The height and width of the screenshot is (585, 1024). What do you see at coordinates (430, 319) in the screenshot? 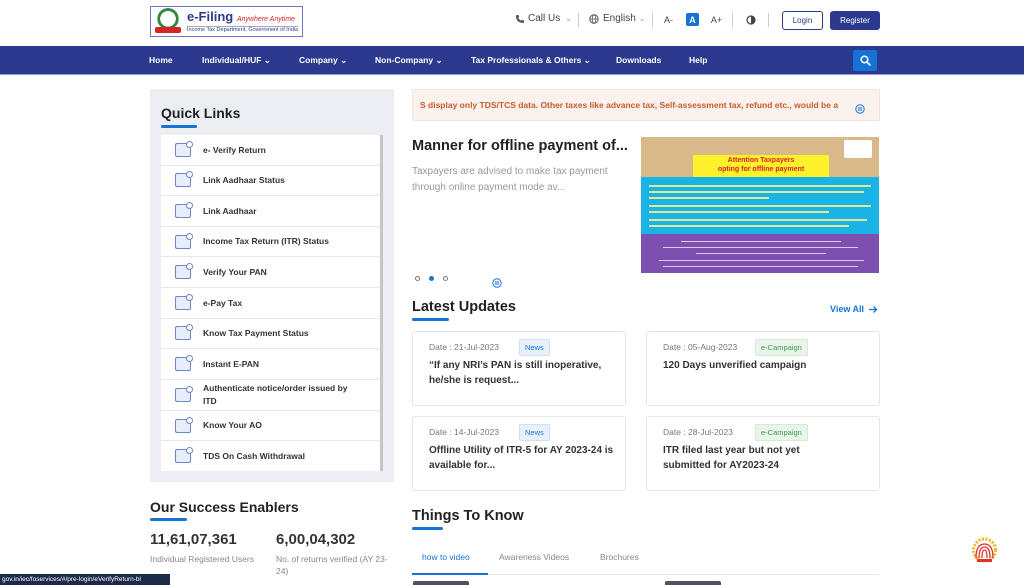
I see `title-underline` at bounding box center [430, 319].